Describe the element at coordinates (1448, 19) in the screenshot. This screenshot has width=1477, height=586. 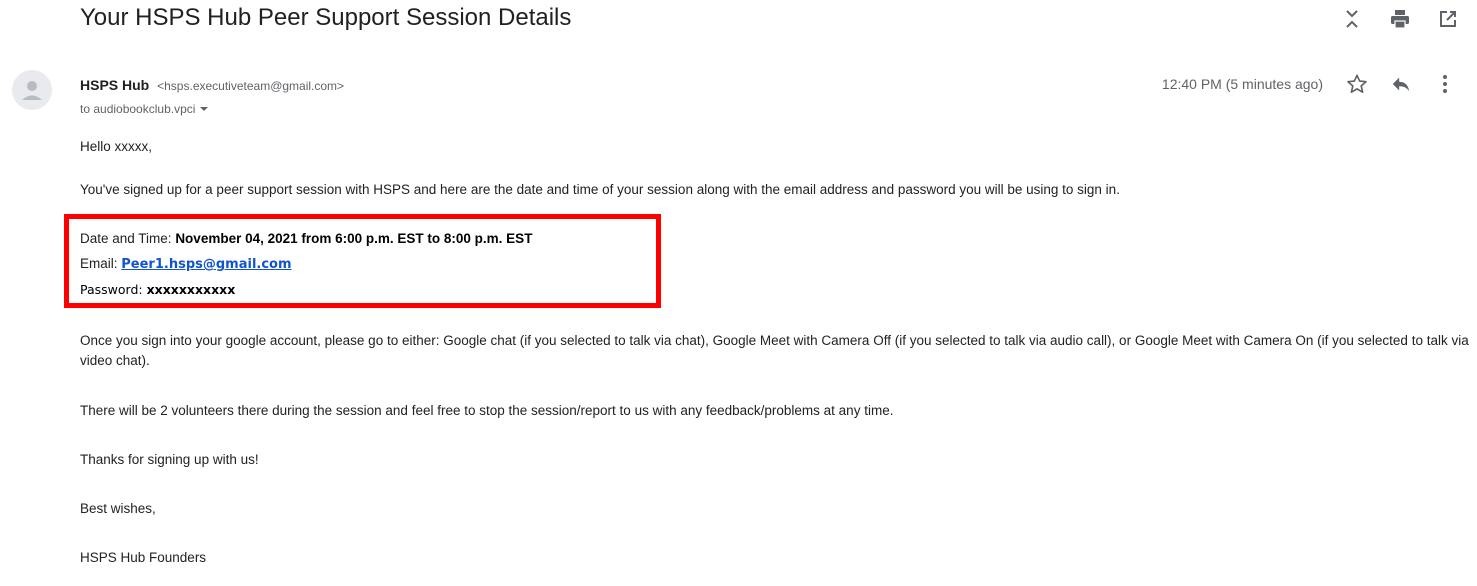
I see `open-in-new-window-icon` at that location.